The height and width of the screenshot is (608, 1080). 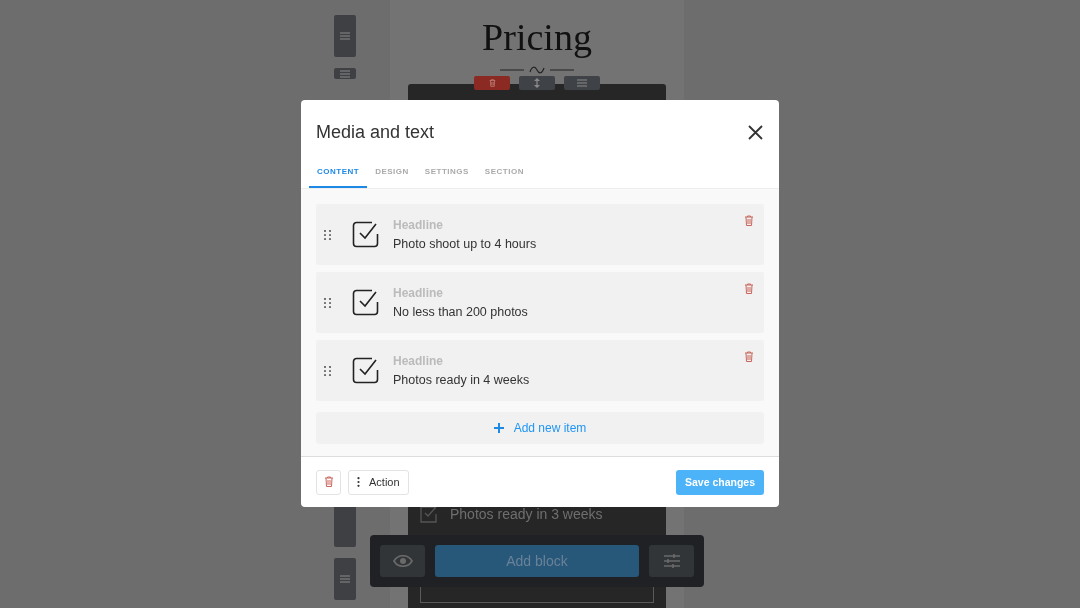 I want to click on page-heading: Pricing, so click(x=537, y=37).